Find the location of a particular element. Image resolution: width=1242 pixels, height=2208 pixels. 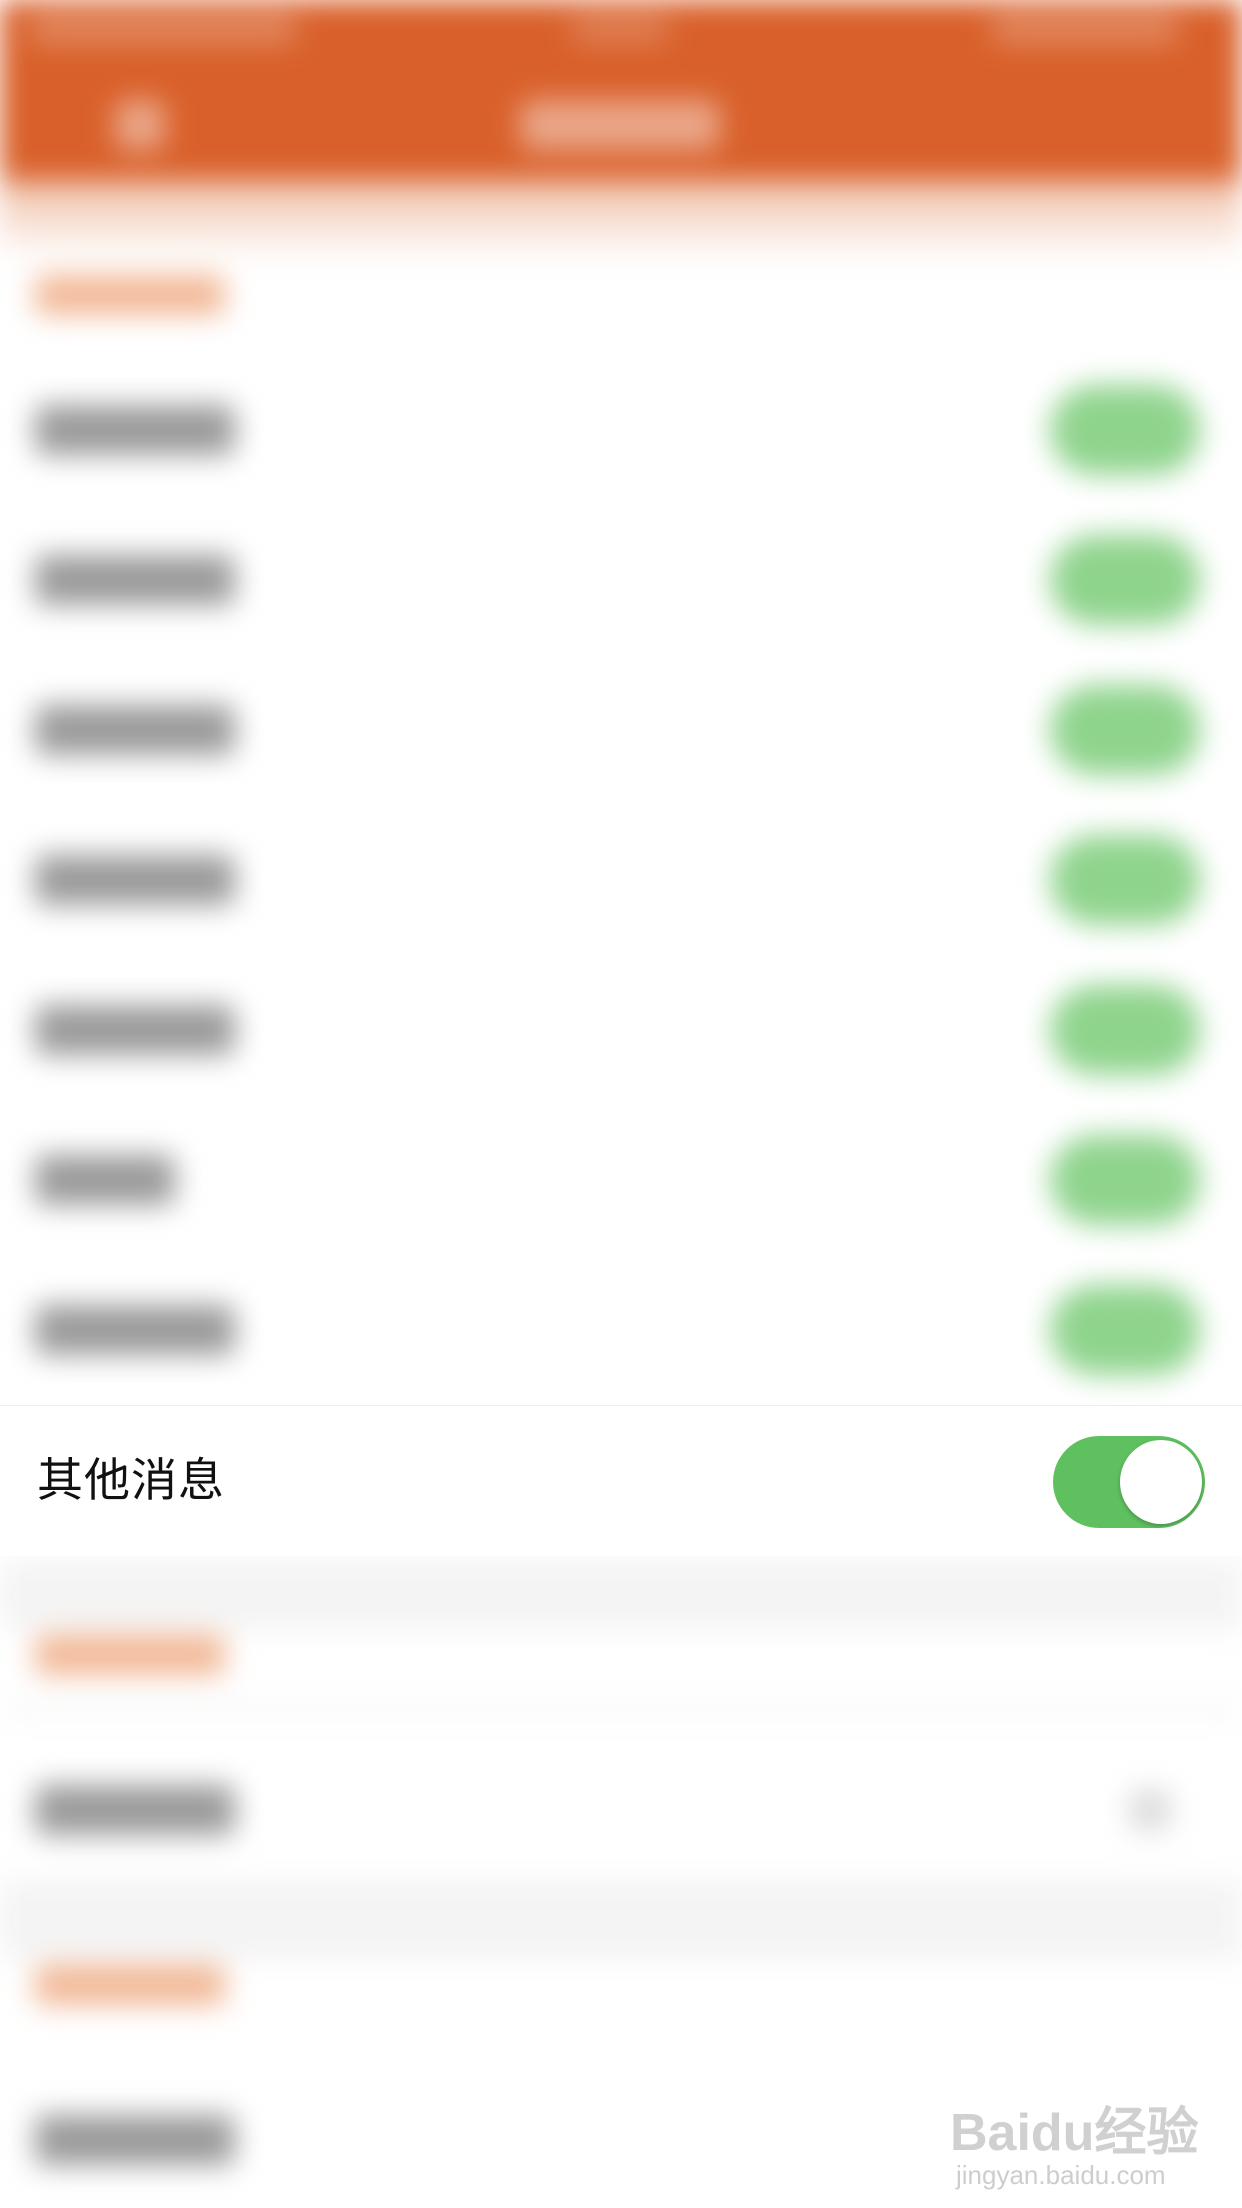

status-bar-center is located at coordinates (620, 29).